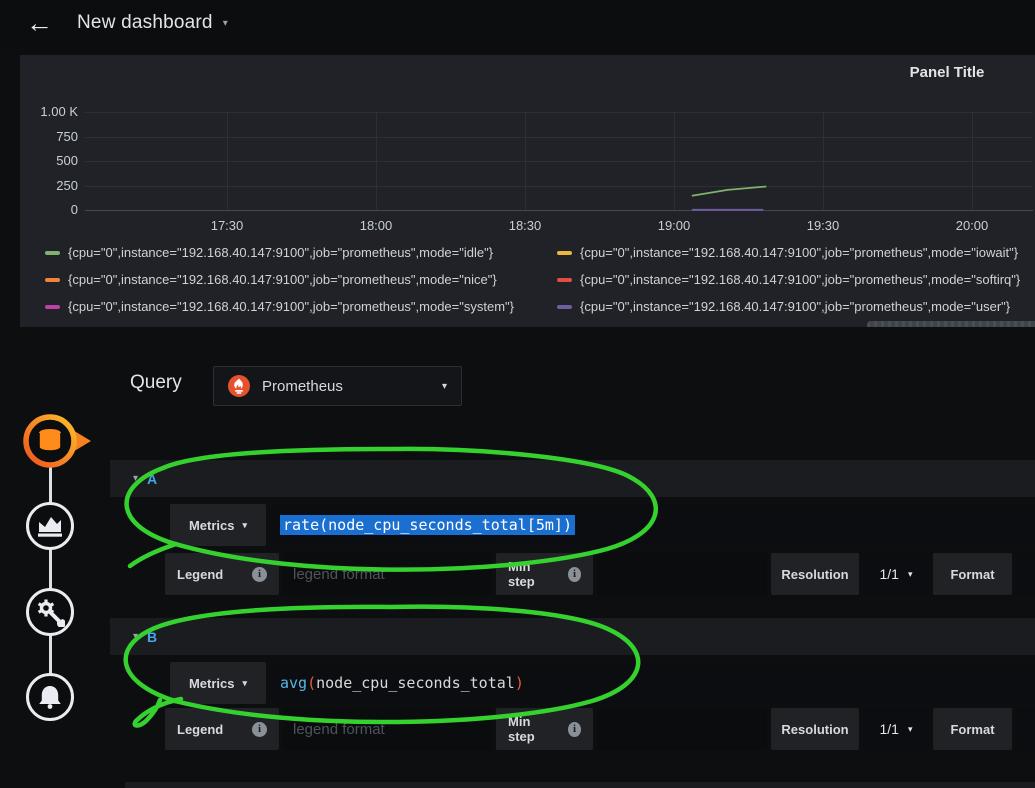 This screenshot has width=1035, height=788. What do you see at coordinates (951, 324) in the screenshot?
I see `horizontal-scrollbar` at bounding box center [951, 324].